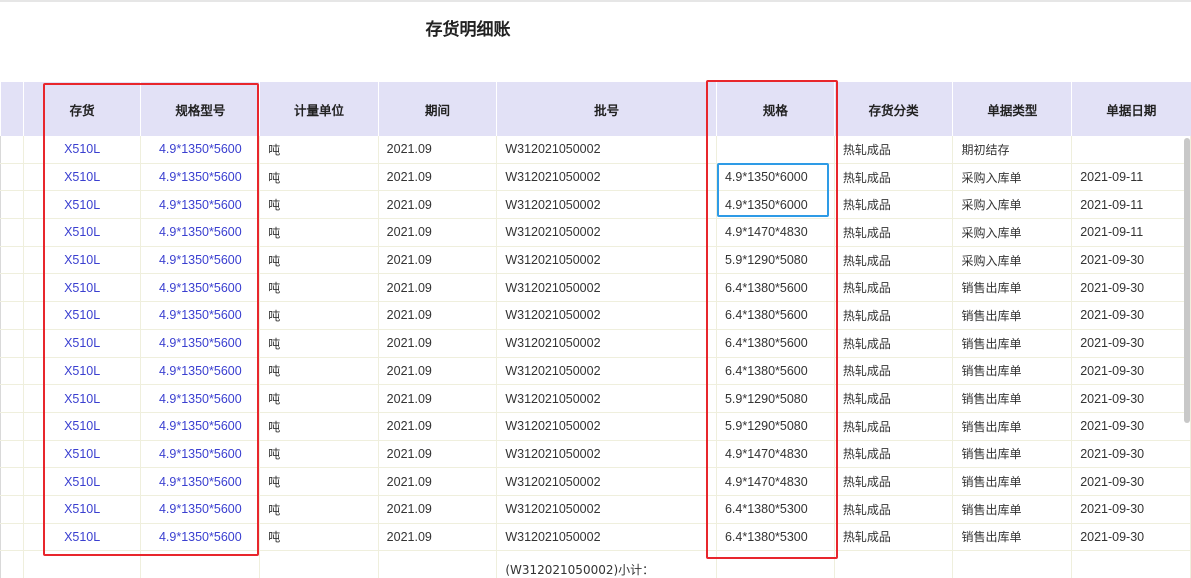 This screenshot has width=1191, height=578. Describe the element at coordinates (151, 319) in the screenshot. I see `highlight-item-model-columns` at that location.